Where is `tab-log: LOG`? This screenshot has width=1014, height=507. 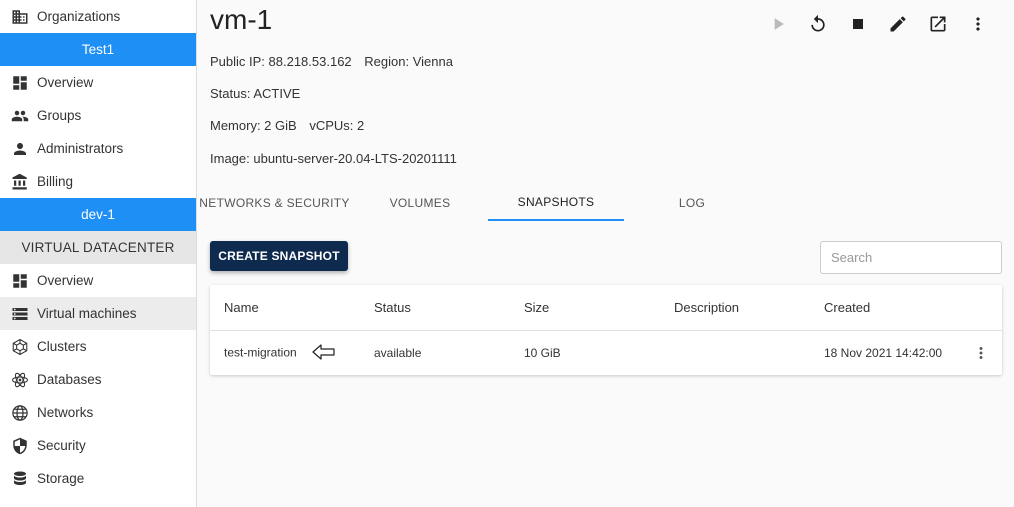 tab-log: LOG is located at coordinates (692, 202).